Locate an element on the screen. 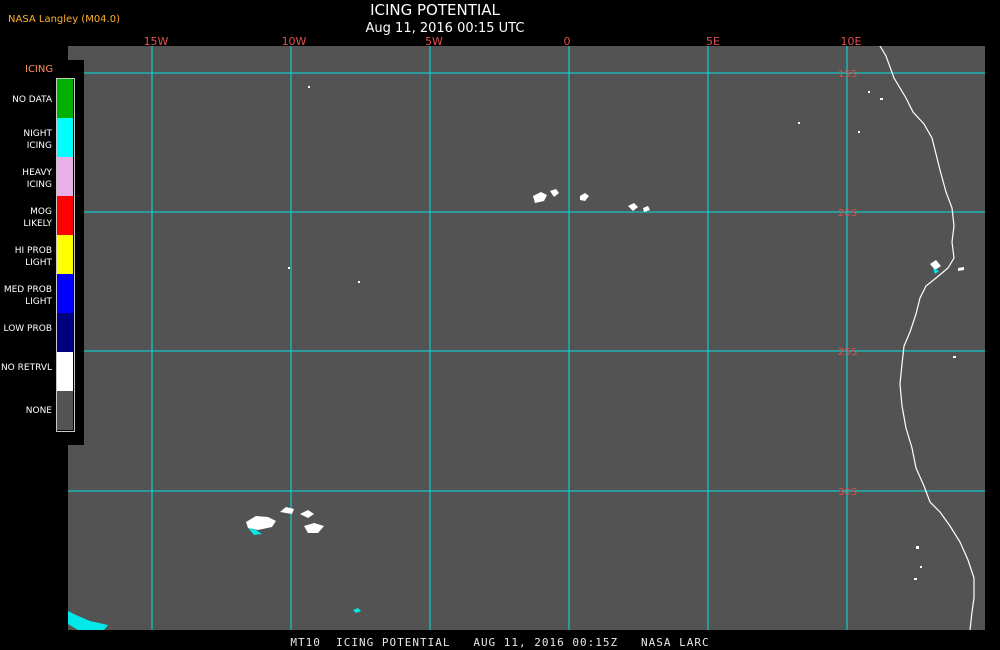 The height and width of the screenshot is (650, 1000). lat-label-25s: 25S is located at coordinates (847, 352).